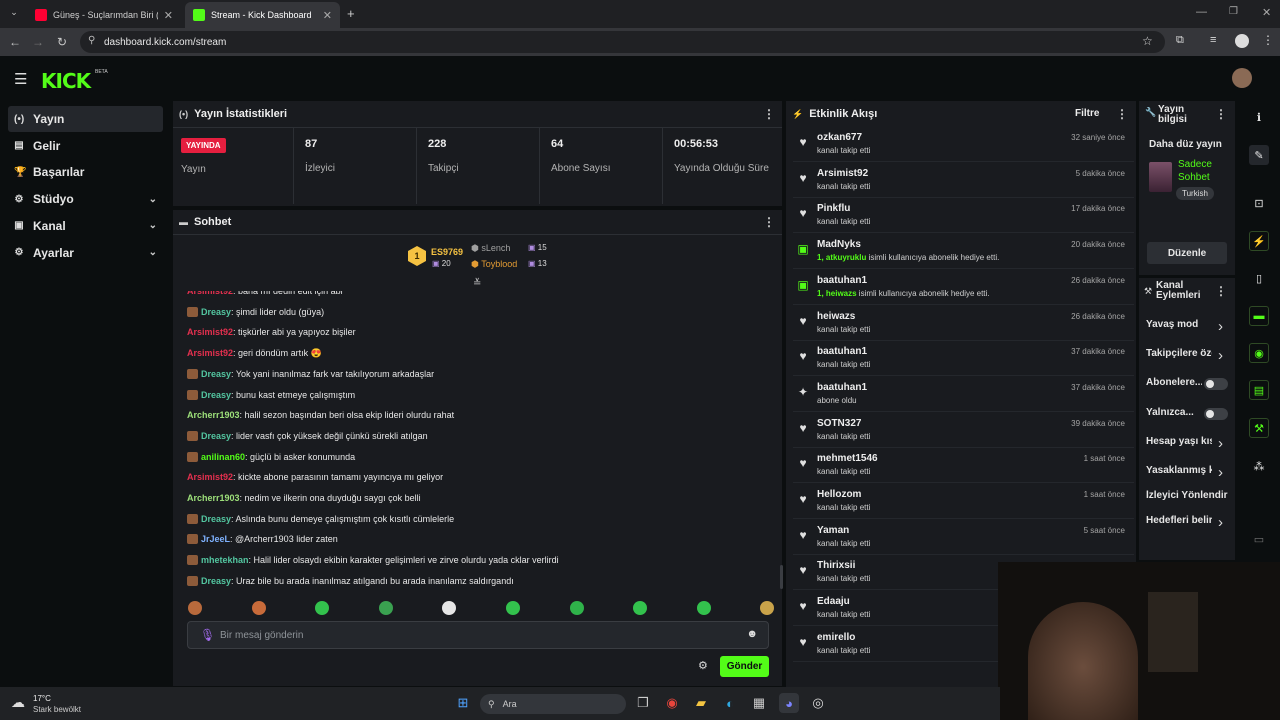  Describe the element at coordinates (447, 252) in the screenshot. I see `leaderboard-first-name: ES9769` at that location.